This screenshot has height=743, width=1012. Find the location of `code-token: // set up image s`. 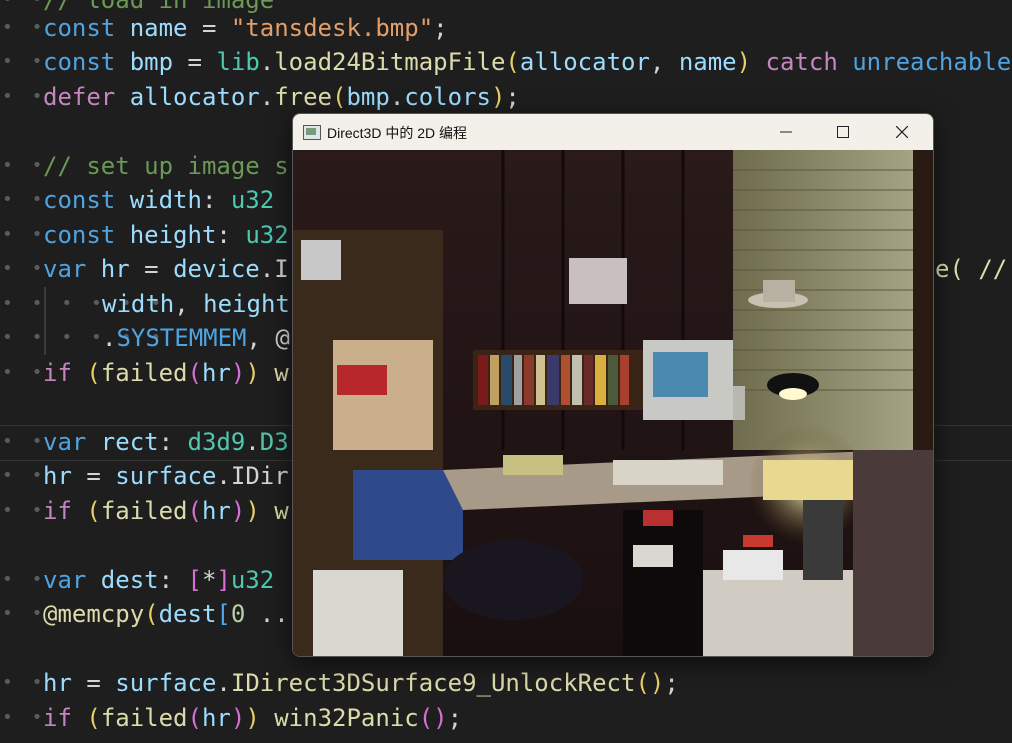

code-token: // set up image s is located at coordinates (166, 166).